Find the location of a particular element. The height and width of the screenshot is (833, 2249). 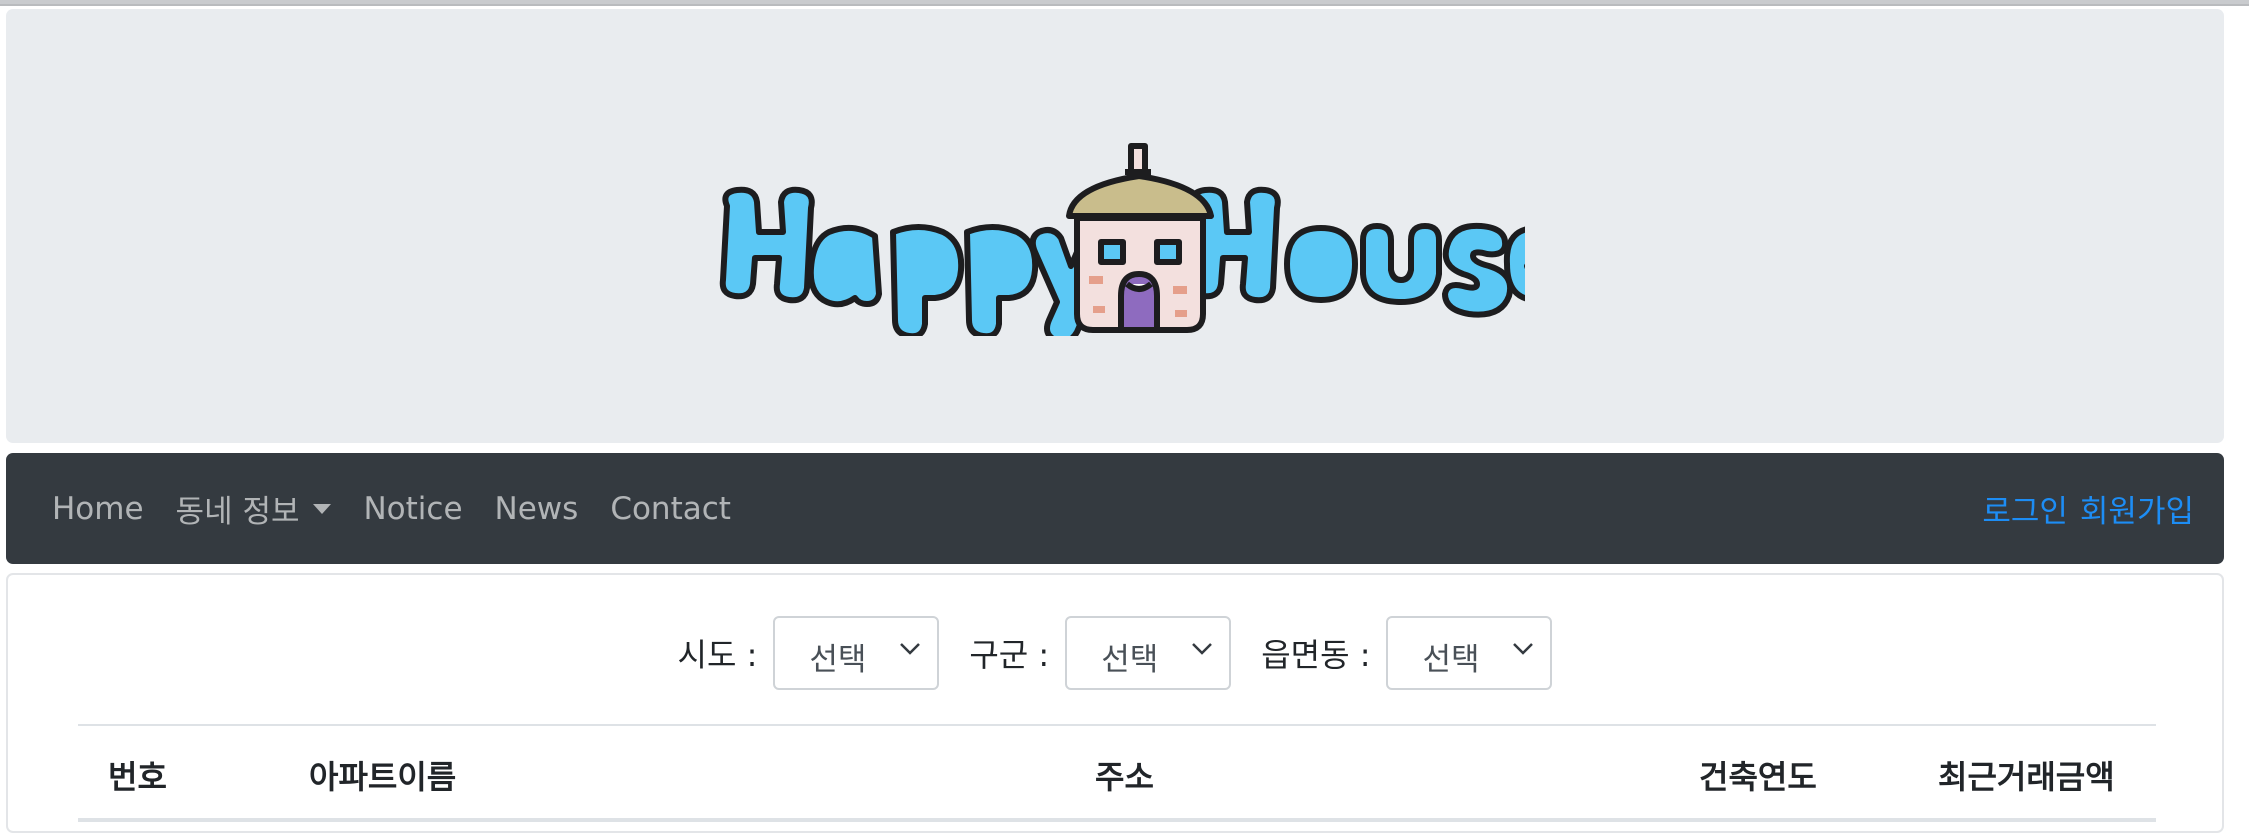

sido-select: 선택 is located at coordinates (856, 653).